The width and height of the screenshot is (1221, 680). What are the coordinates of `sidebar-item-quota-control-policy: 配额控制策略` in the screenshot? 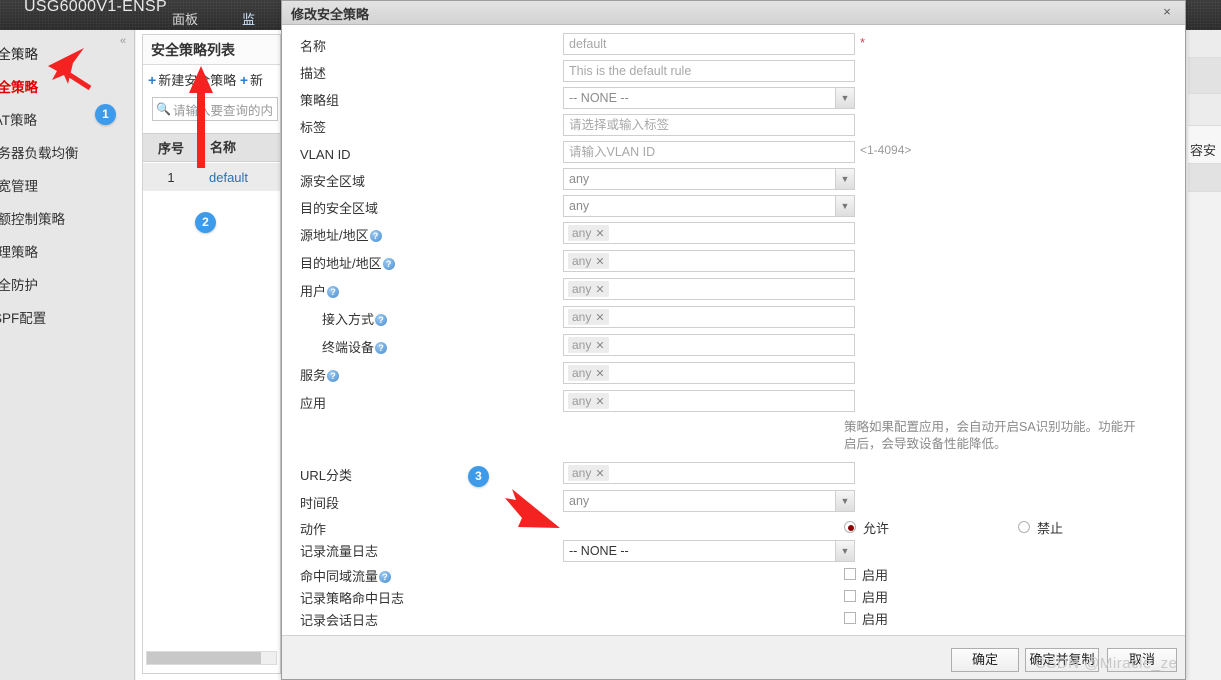 It's located at (67, 219).